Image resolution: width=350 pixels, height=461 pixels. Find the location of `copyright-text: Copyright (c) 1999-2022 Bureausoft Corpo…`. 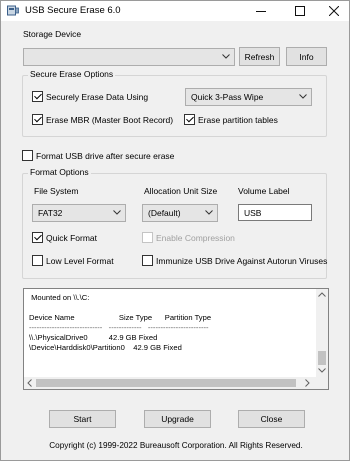

copyright-text: Copyright (c) 1999-2022 Bureausoft Corpo… is located at coordinates (176, 445).